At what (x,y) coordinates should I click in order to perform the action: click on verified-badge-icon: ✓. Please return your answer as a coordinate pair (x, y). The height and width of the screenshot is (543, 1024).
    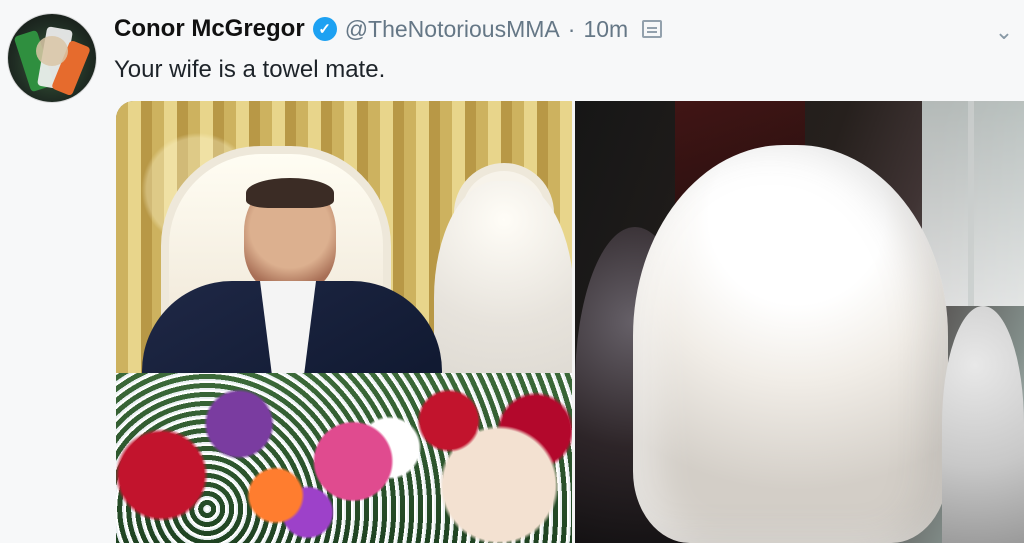
    Looking at the image, I should click on (324, 29).